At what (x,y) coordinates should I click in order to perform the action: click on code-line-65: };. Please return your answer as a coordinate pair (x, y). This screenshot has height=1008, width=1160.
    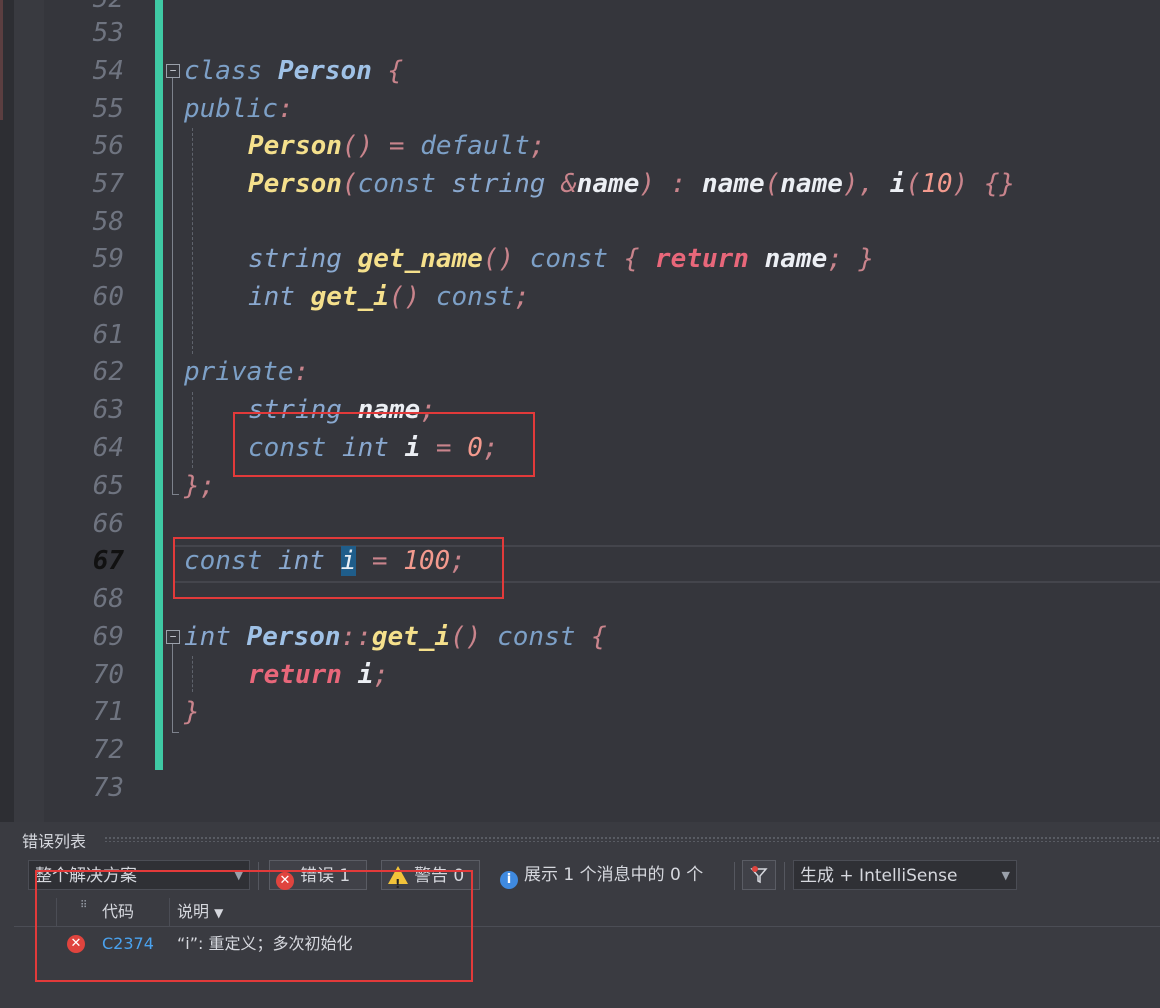
    Looking at the image, I should click on (199, 486).